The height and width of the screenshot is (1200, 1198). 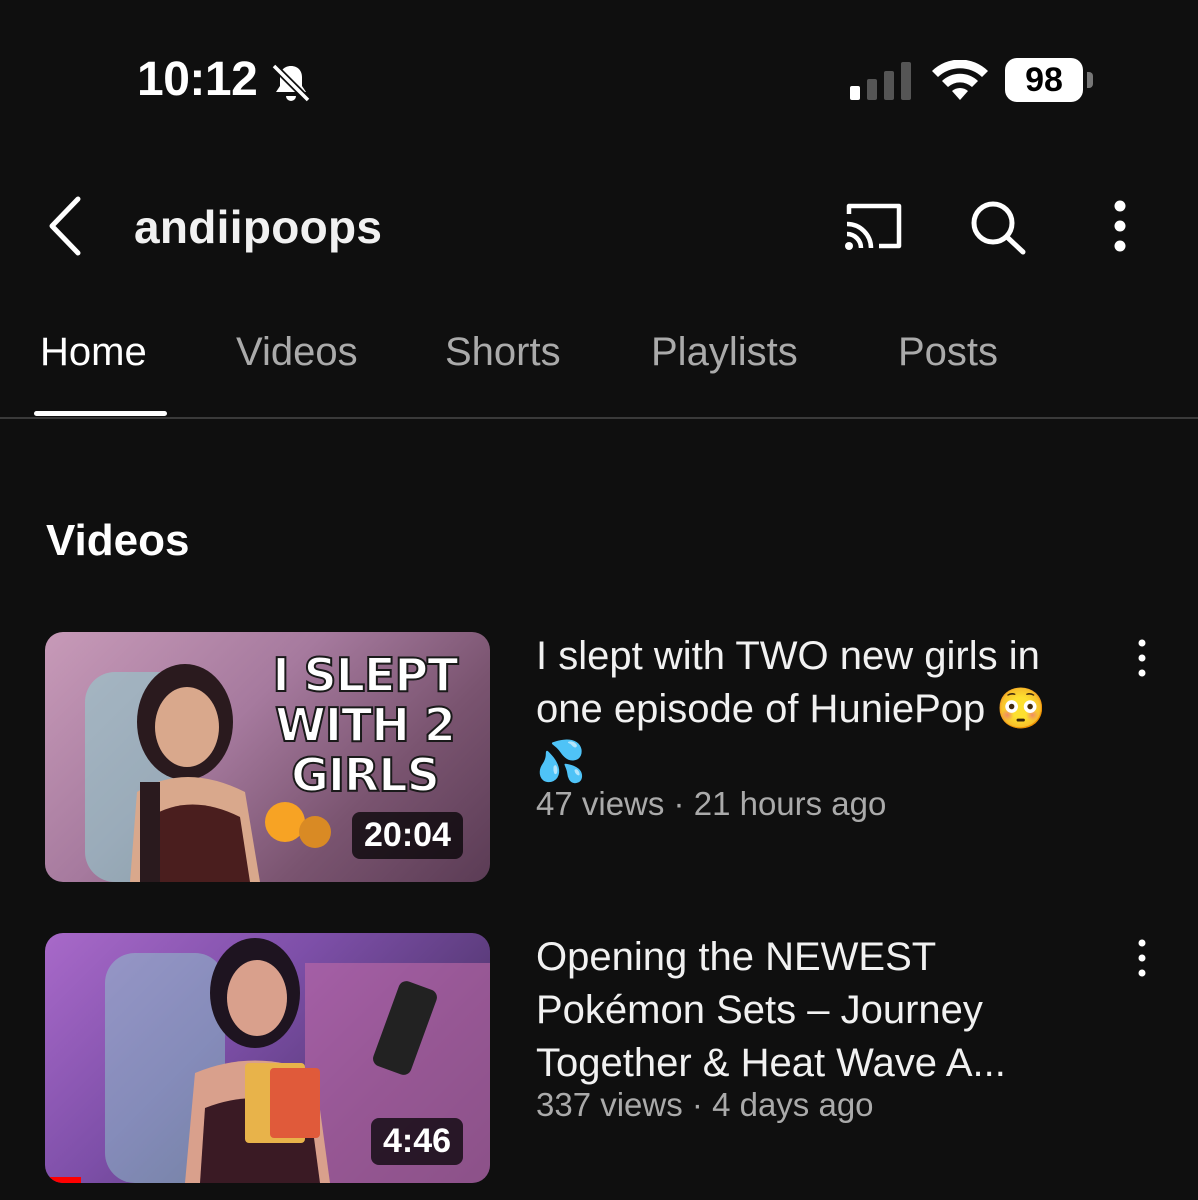 I want to click on active-tab-indicator, so click(x=100, y=413).